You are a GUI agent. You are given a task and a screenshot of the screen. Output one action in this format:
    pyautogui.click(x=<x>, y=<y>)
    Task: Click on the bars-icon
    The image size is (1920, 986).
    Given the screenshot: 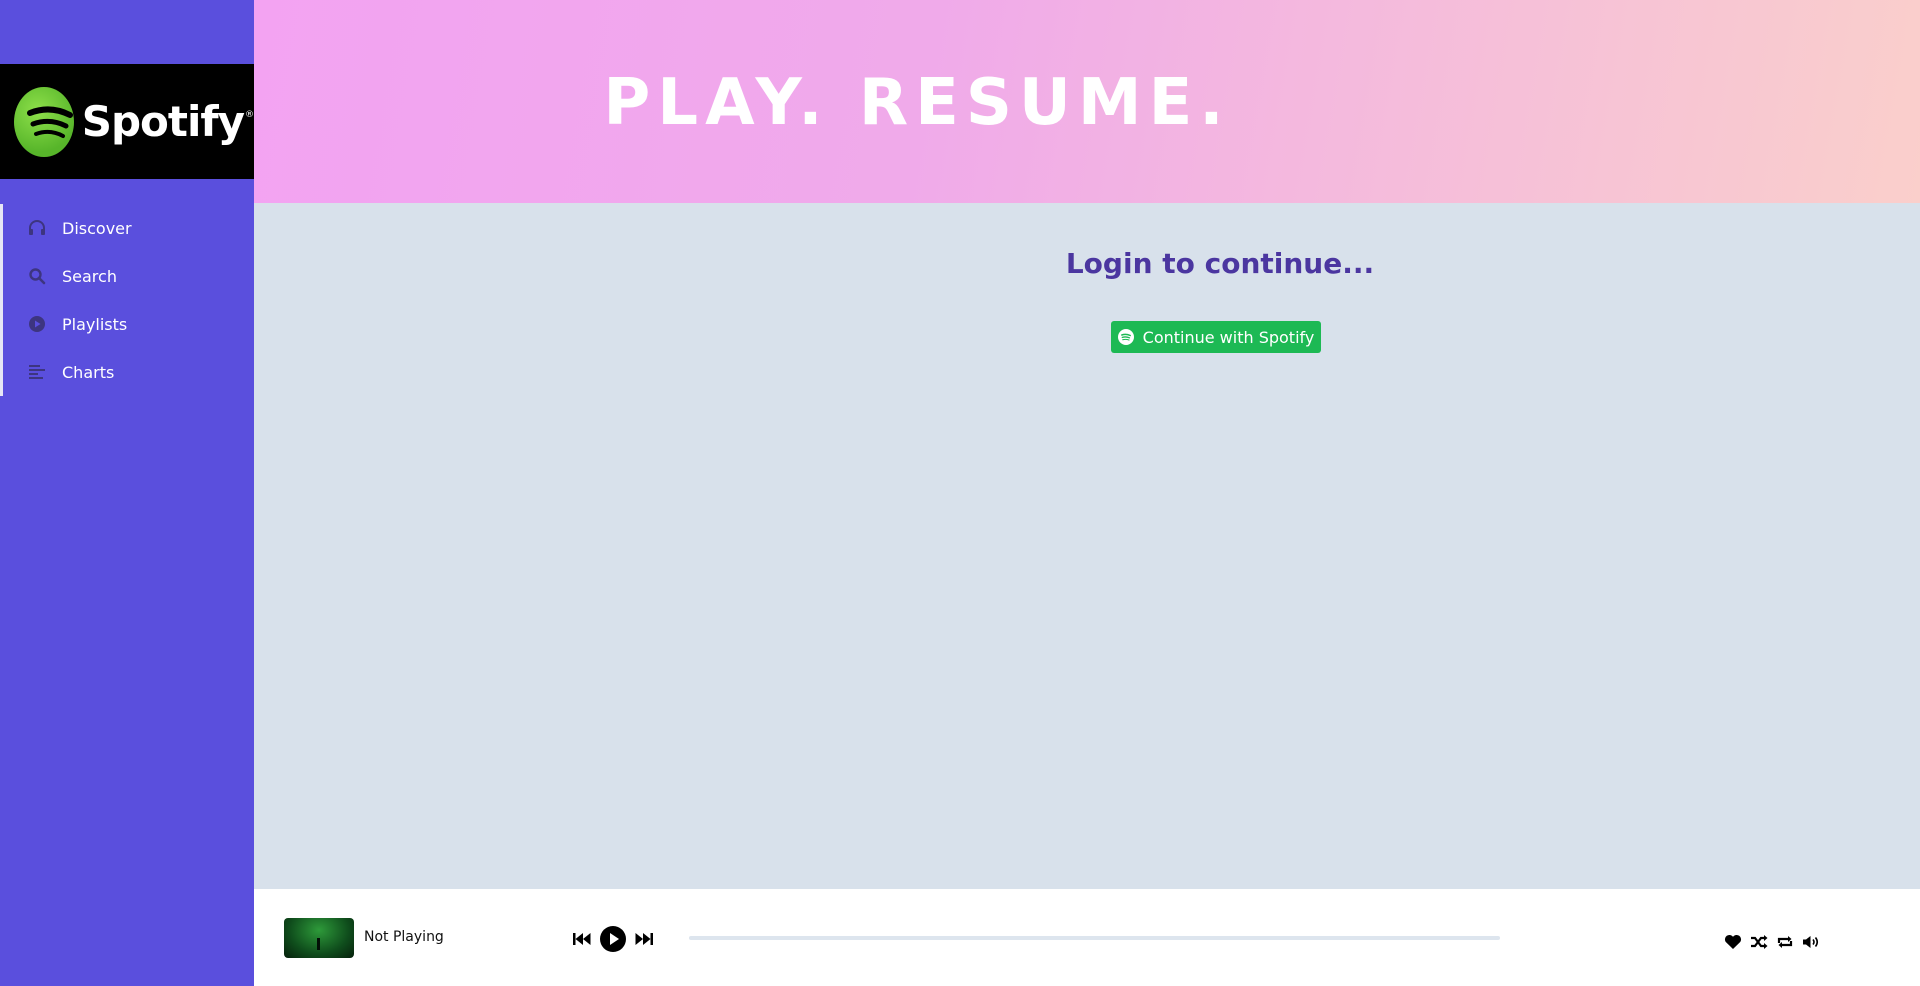 What is the action you would take?
    pyautogui.click(x=37, y=372)
    